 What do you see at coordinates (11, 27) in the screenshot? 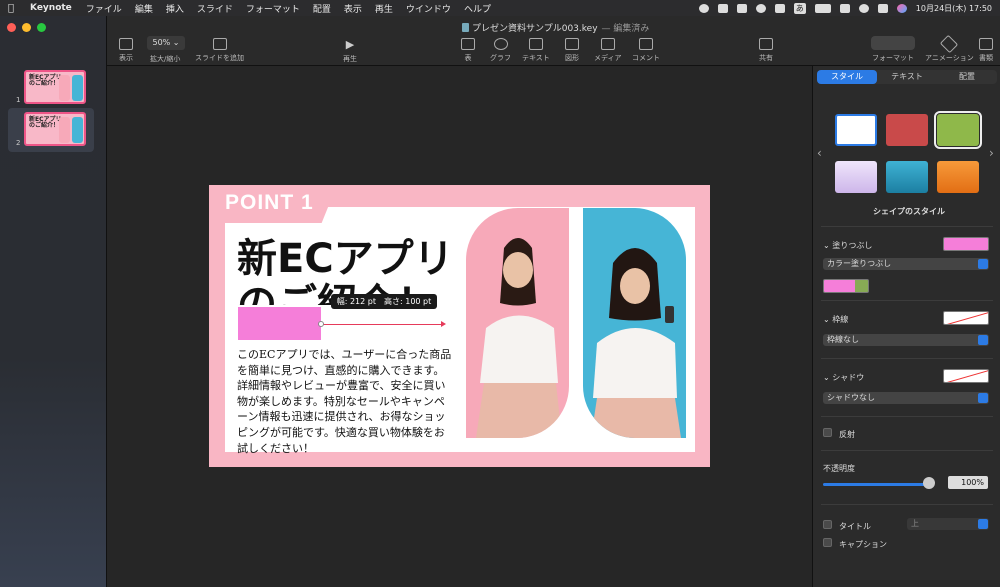
I see `close-button` at bounding box center [11, 27].